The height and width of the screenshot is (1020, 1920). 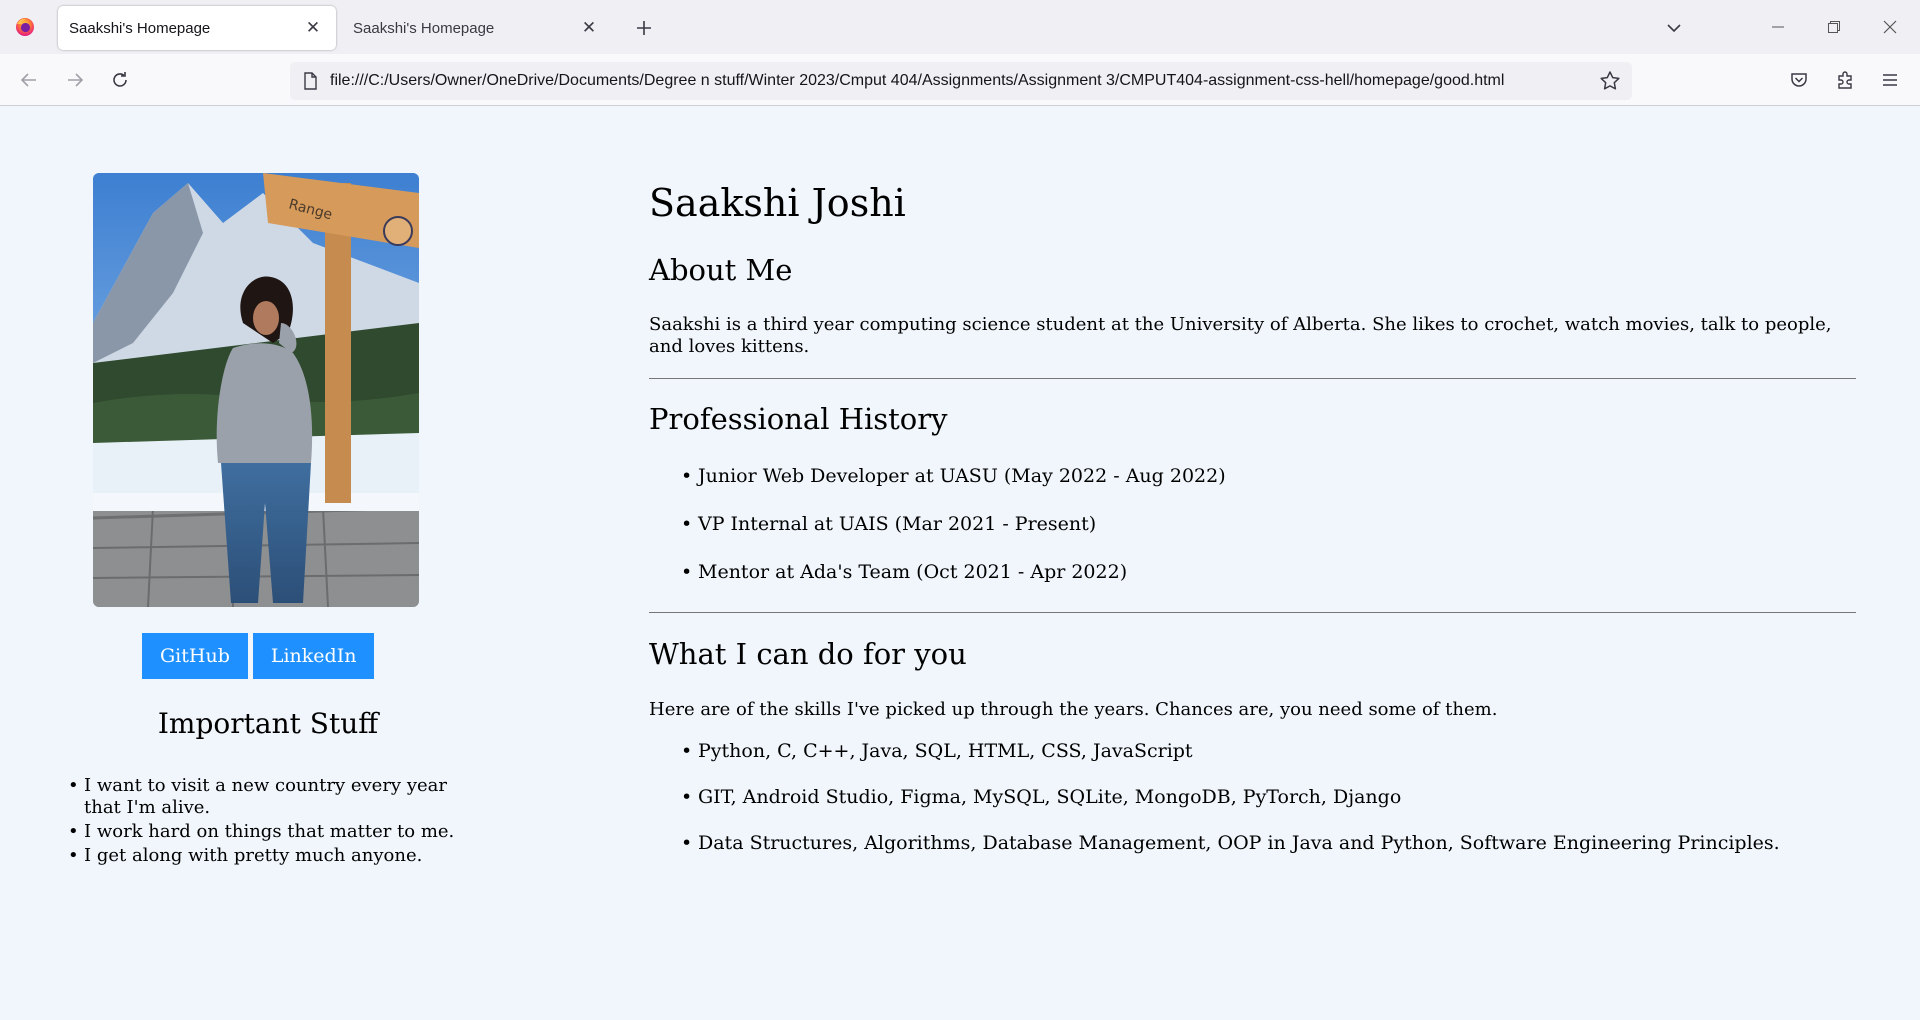 I want to click on professional-history-heading: Professional History, so click(x=798, y=419).